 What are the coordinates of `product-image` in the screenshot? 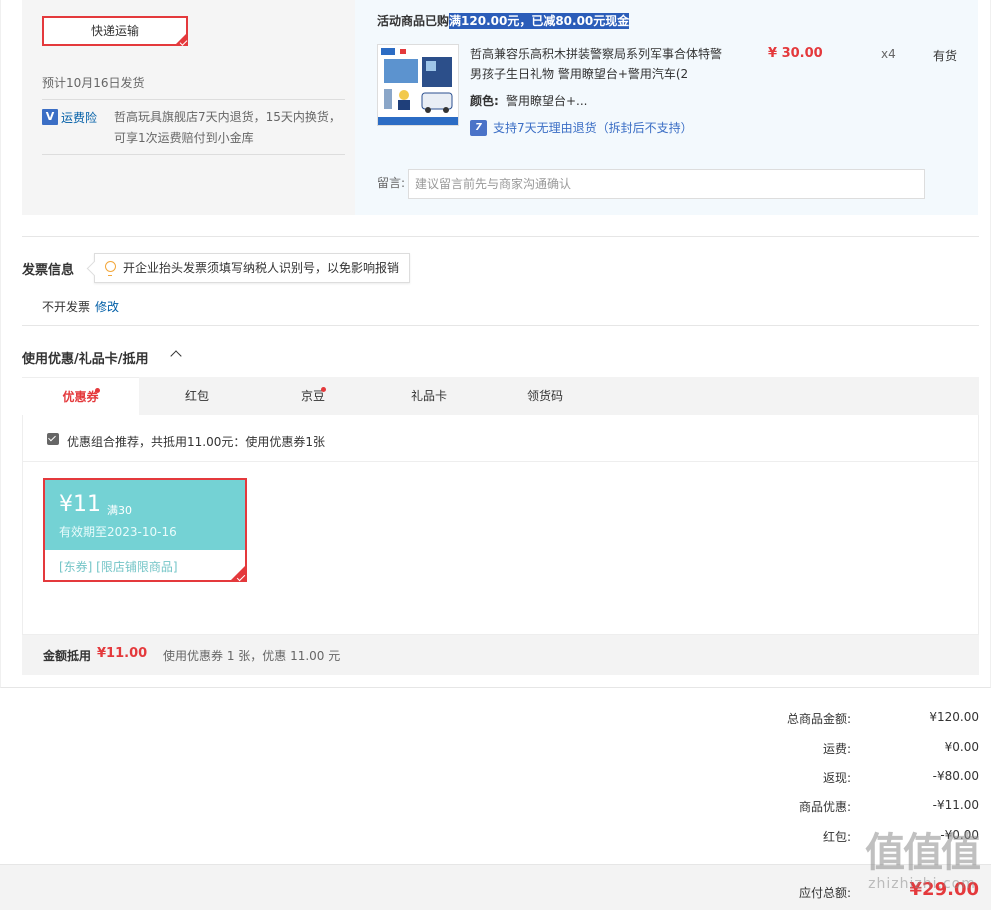 It's located at (418, 85).